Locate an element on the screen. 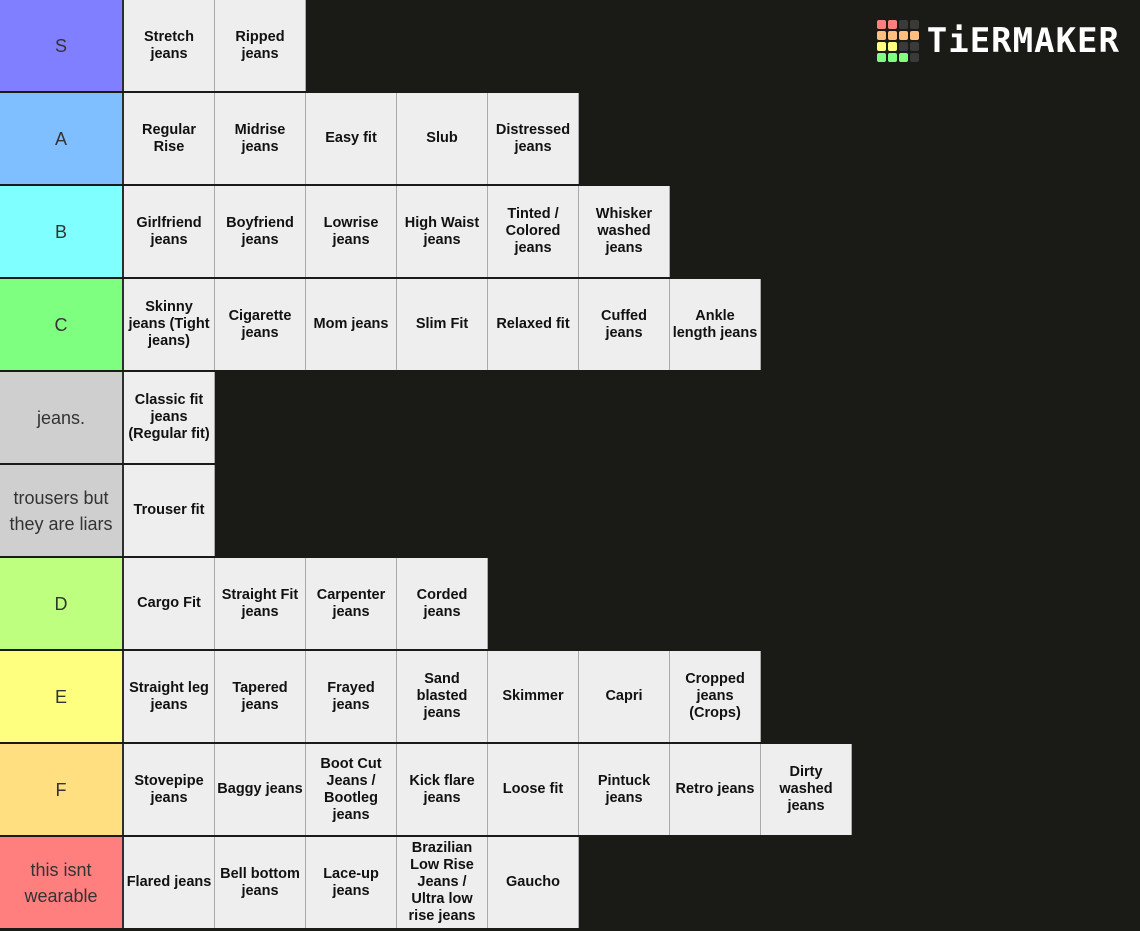  tier-item-card: Tapered jeans is located at coordinates (260, 696).